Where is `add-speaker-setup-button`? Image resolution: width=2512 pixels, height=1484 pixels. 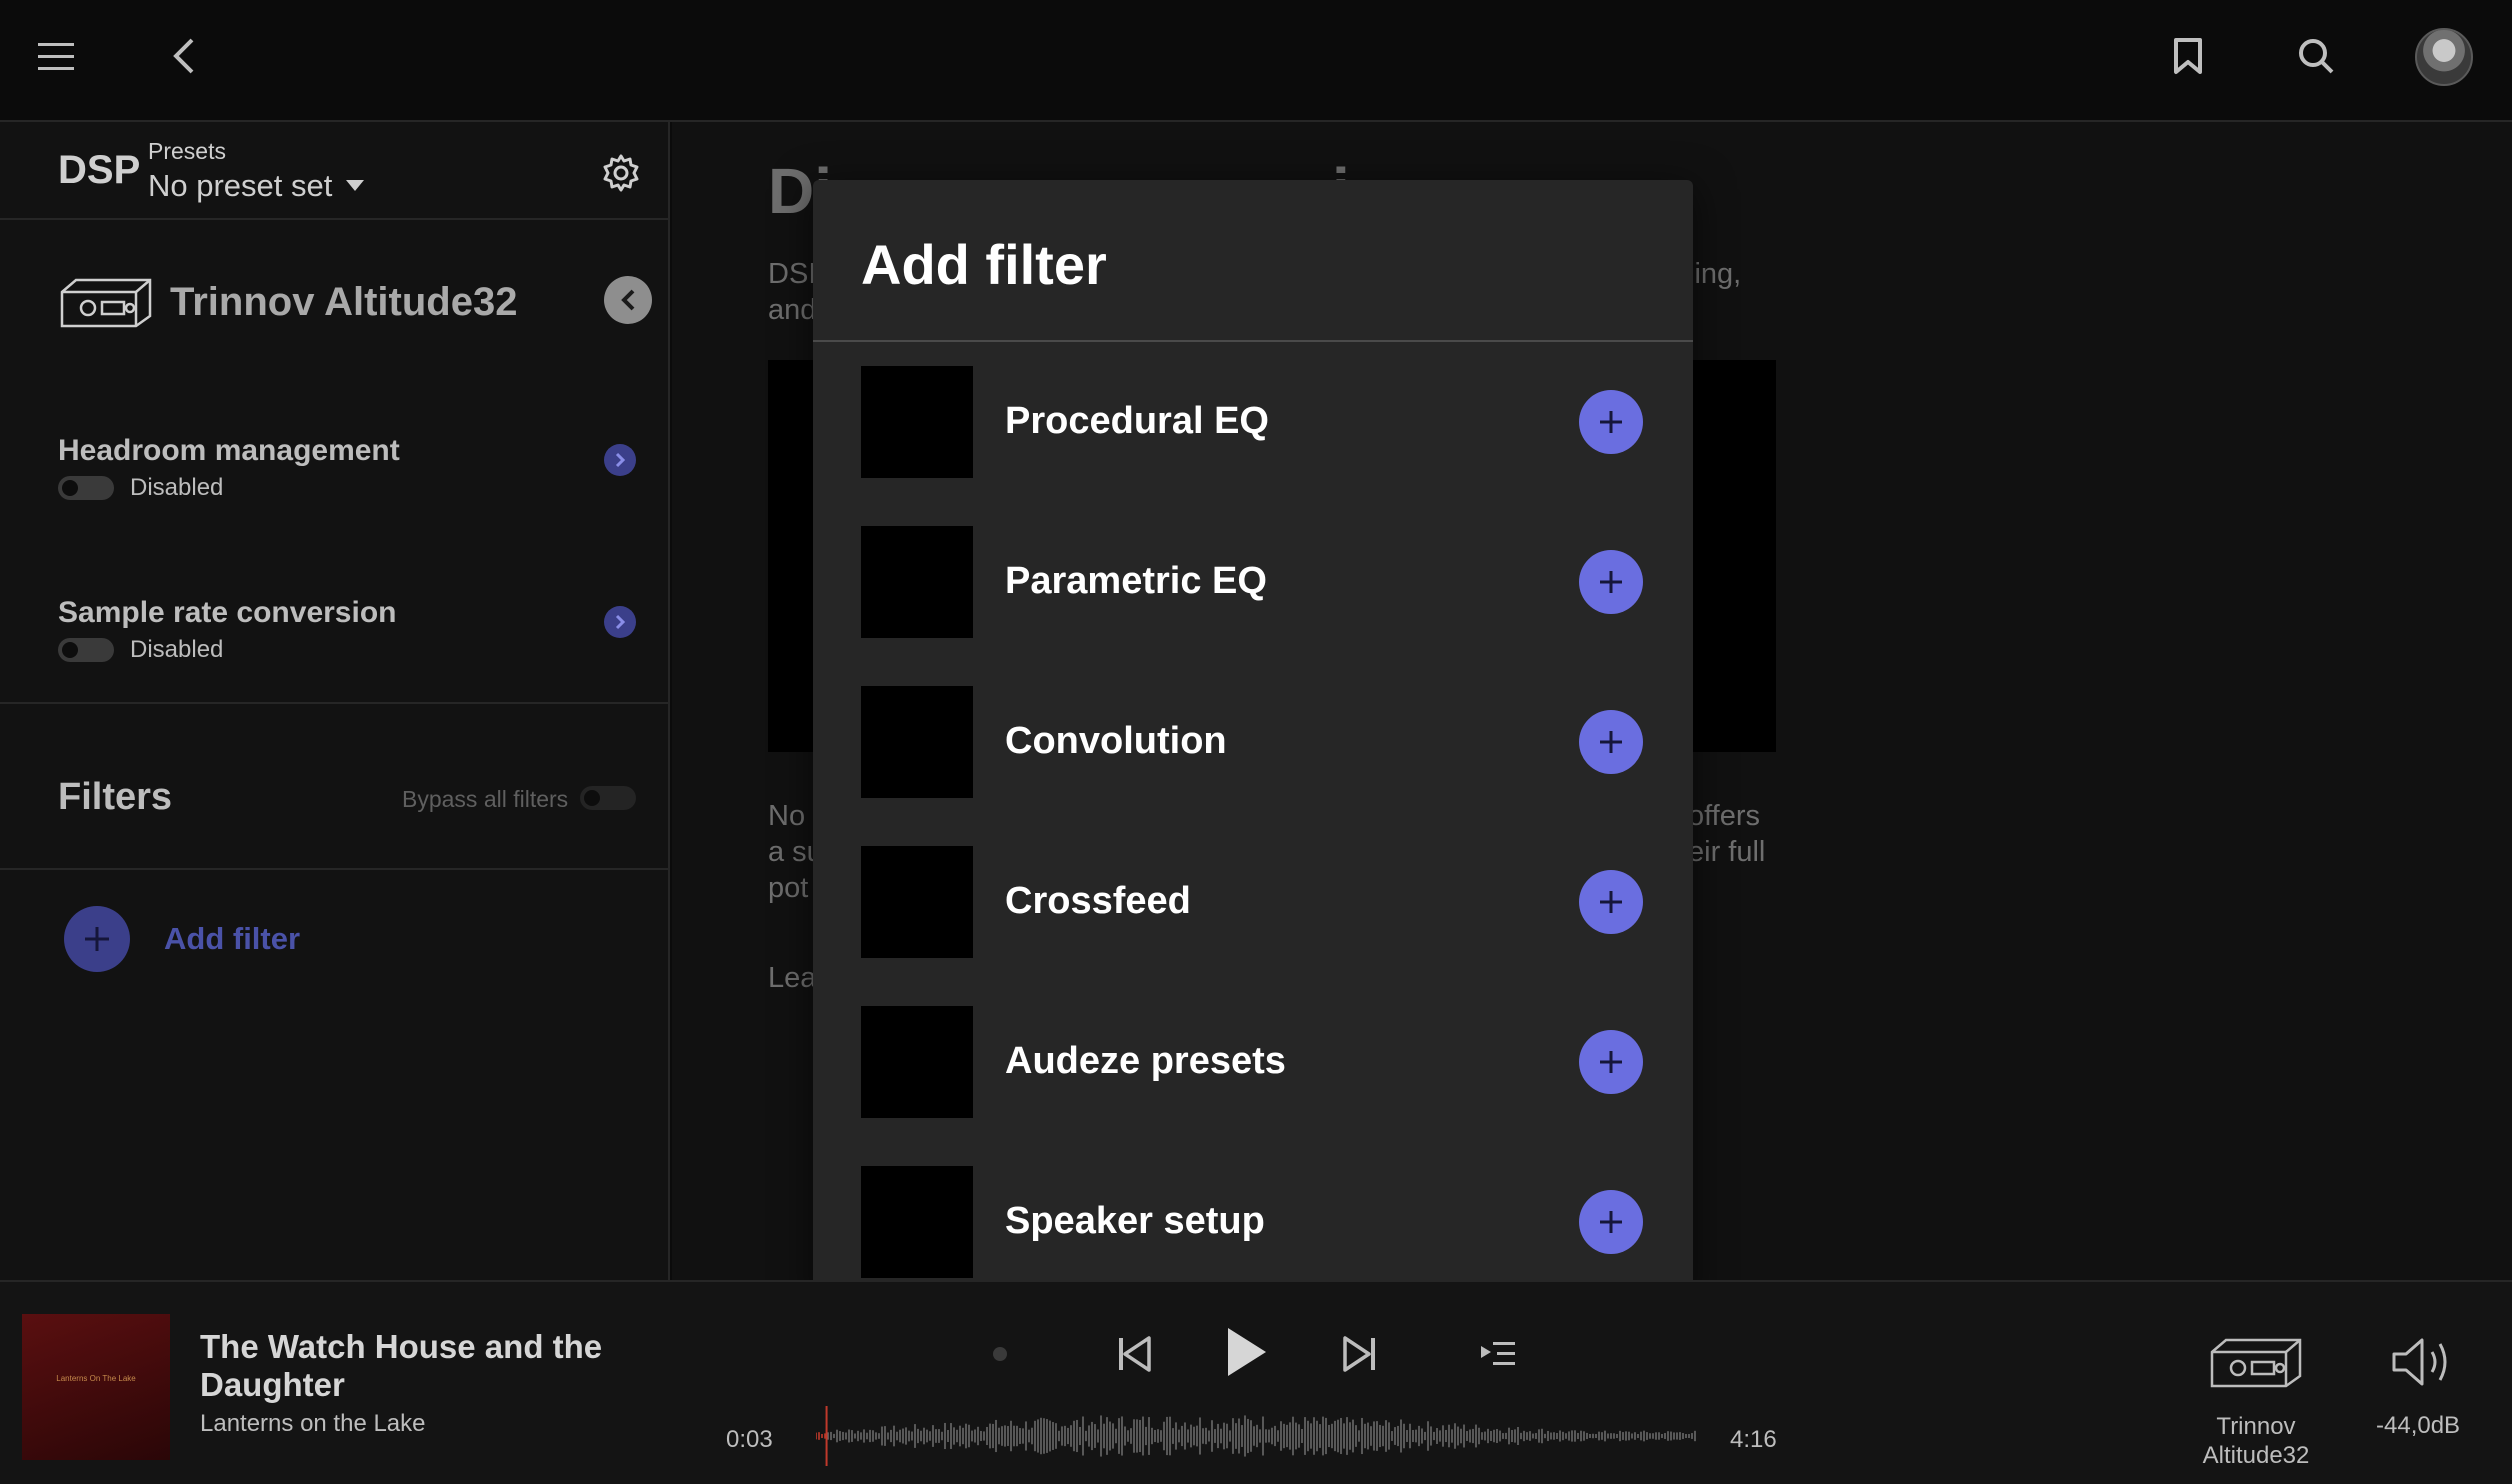
add-speaker-setup-button is located at coordinates (1611, 1222).